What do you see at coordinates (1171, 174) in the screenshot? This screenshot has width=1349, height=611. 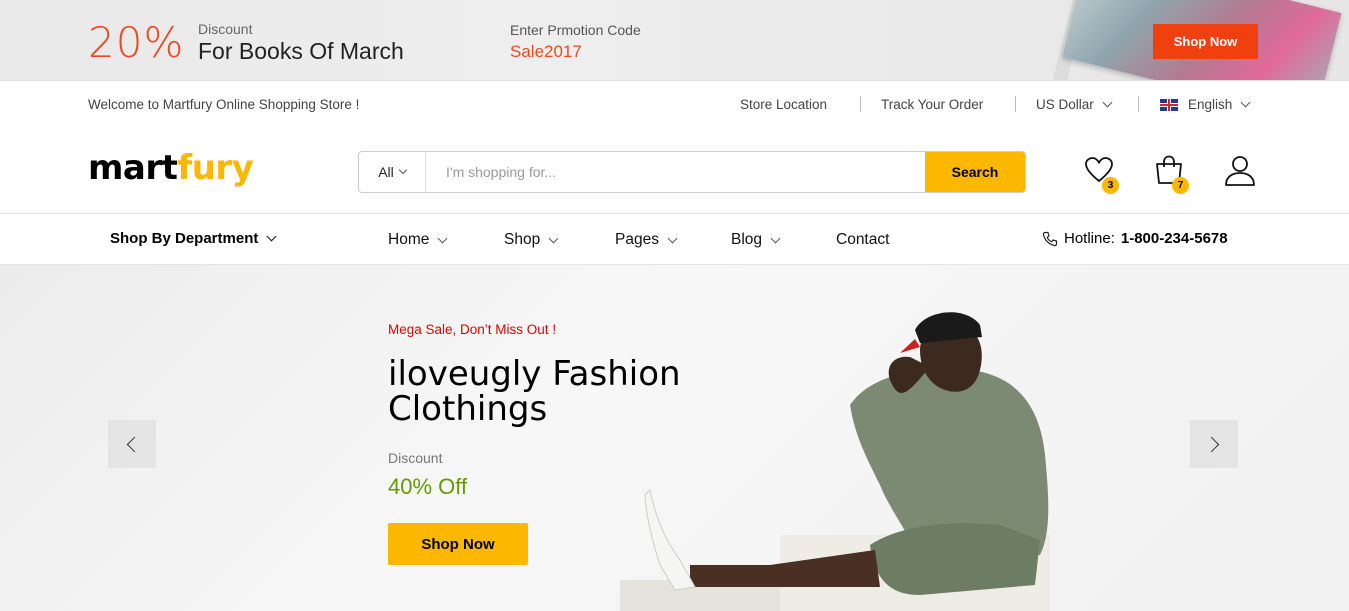 I see `cart-button: 7` at bounding box center [1171, 174].